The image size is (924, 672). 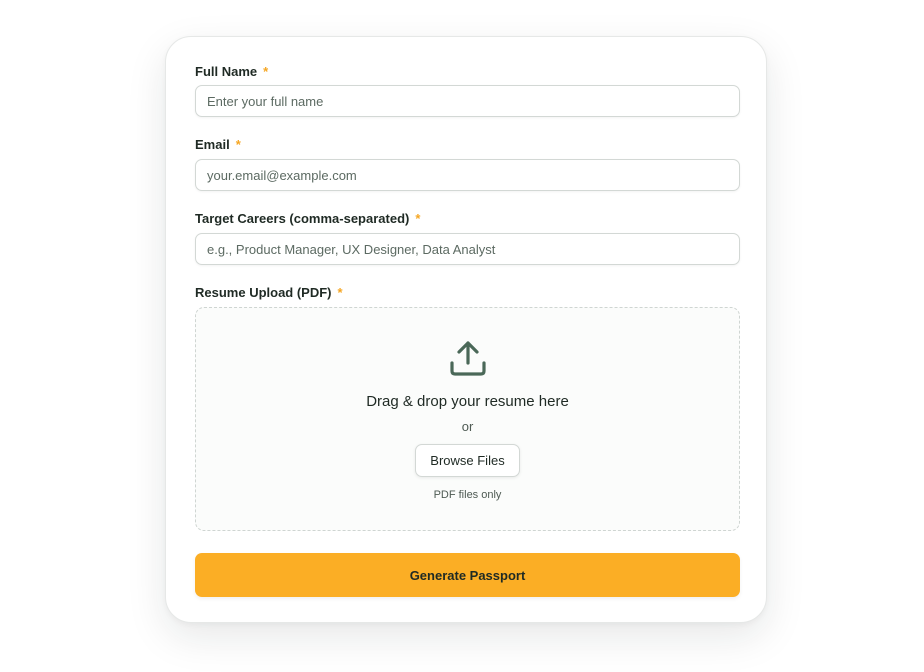 I want to click on resume-upload-label-text: Resume Upload (PDF), so click(x=263, y=292).